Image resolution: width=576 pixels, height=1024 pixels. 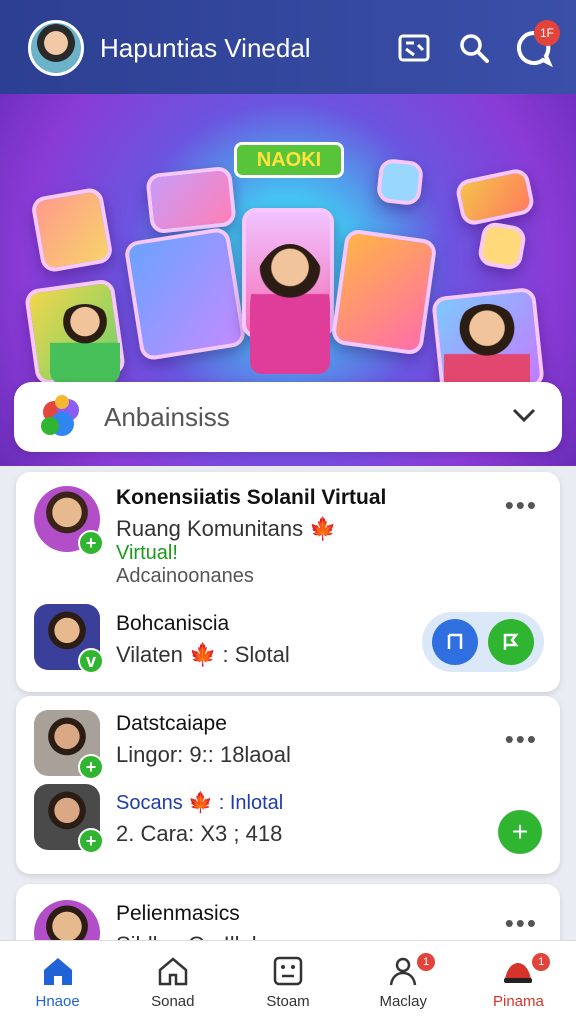 I want to click on app-title: Hapuntias Vinedal, so click(x=205, y=47).